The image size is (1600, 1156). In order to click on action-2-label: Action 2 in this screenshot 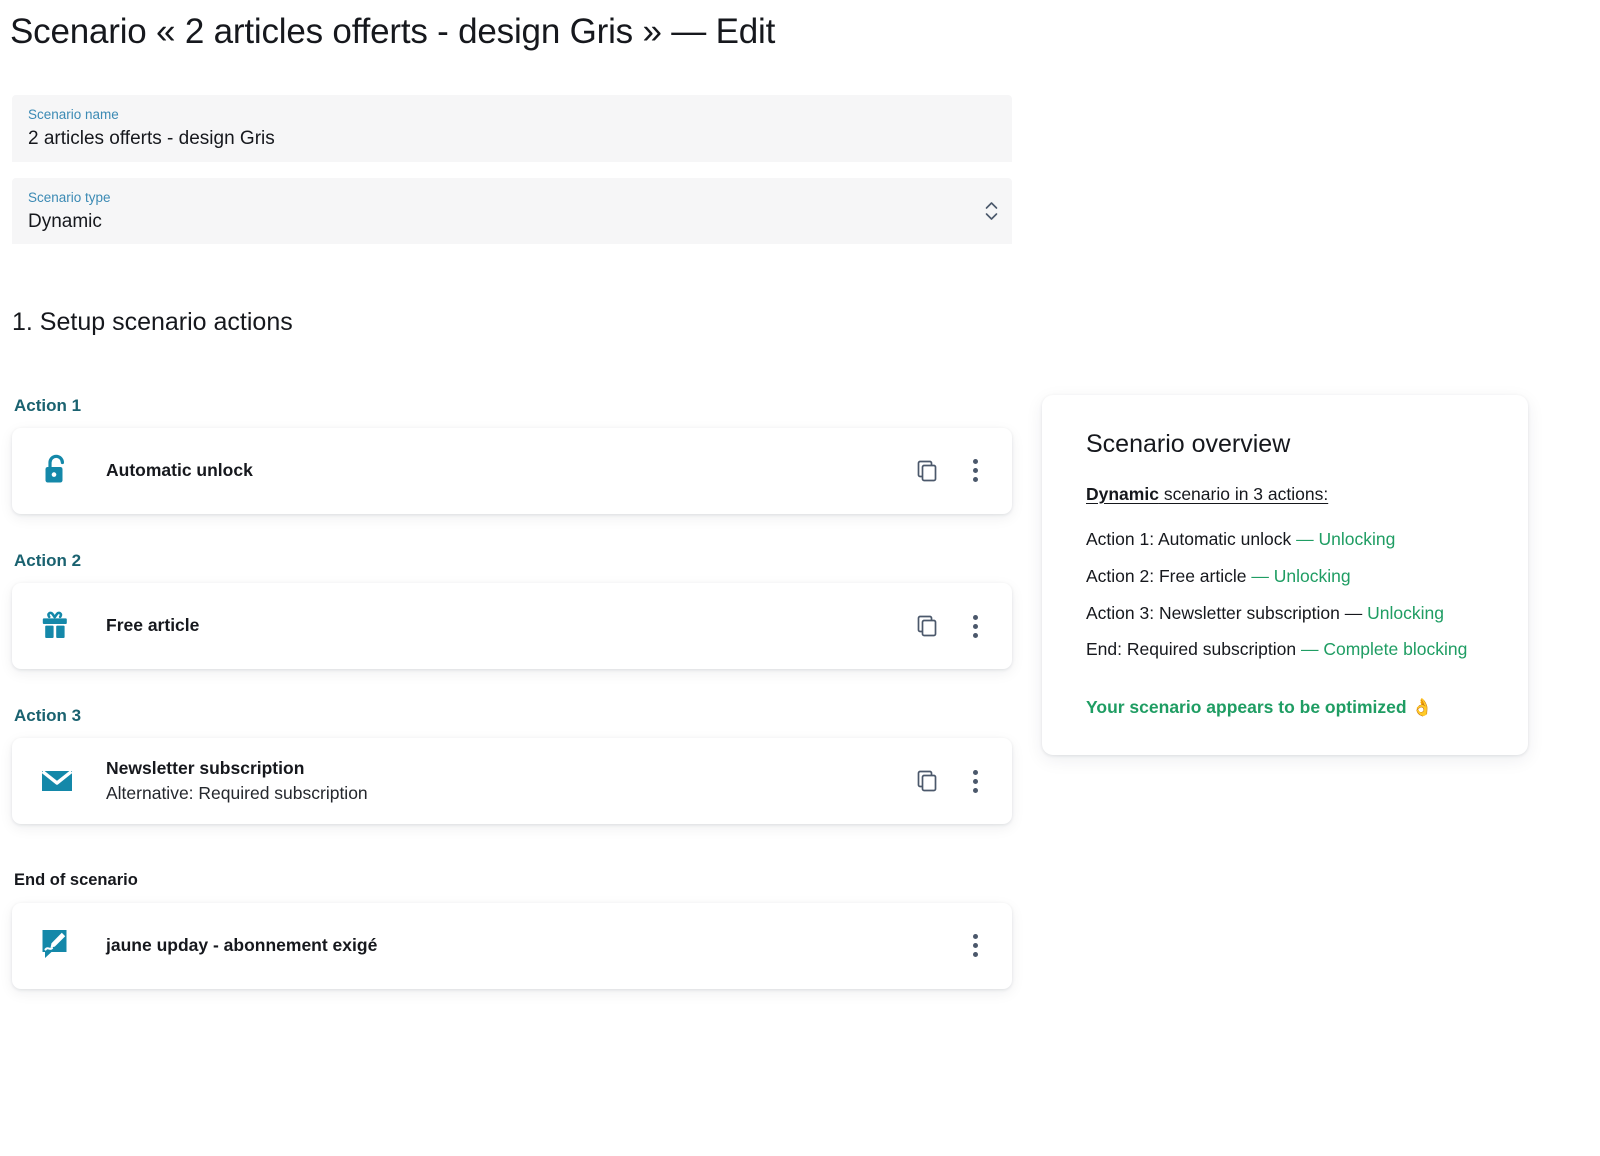, I will do `click(48, 560)`.